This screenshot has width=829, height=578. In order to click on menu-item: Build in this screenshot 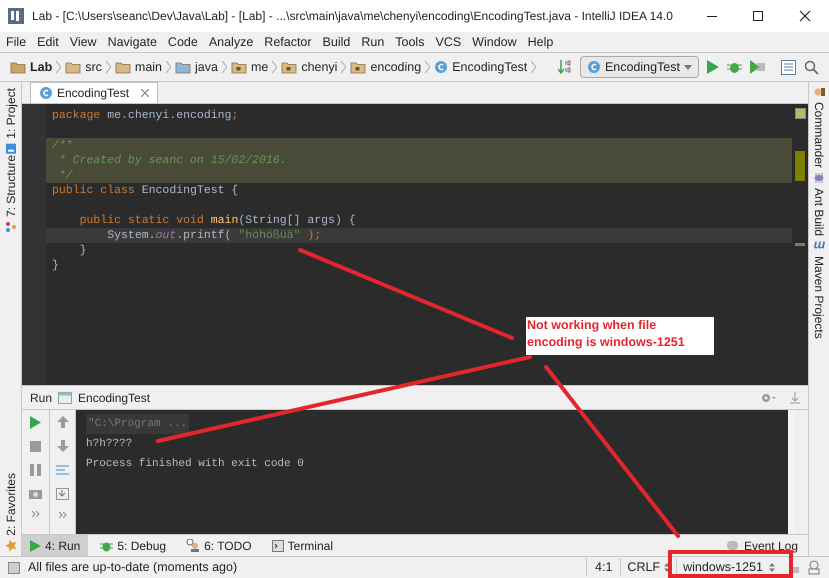, I will do `click(336, 42)`.